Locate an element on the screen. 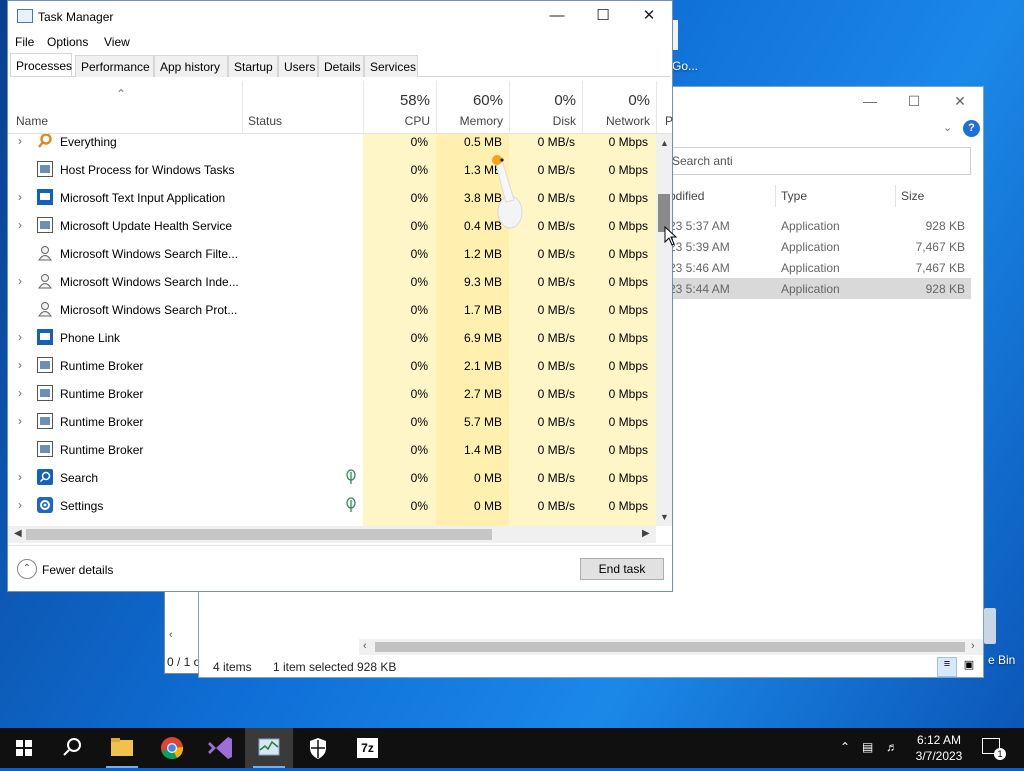  vertical-scrollbar: ▲ ▼ is located at coordinates (664, 330).